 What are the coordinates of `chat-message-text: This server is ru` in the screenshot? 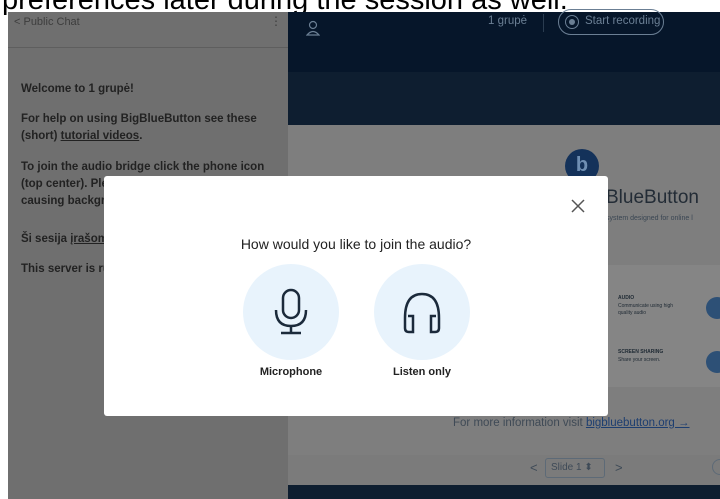 It's located at (65, 269).